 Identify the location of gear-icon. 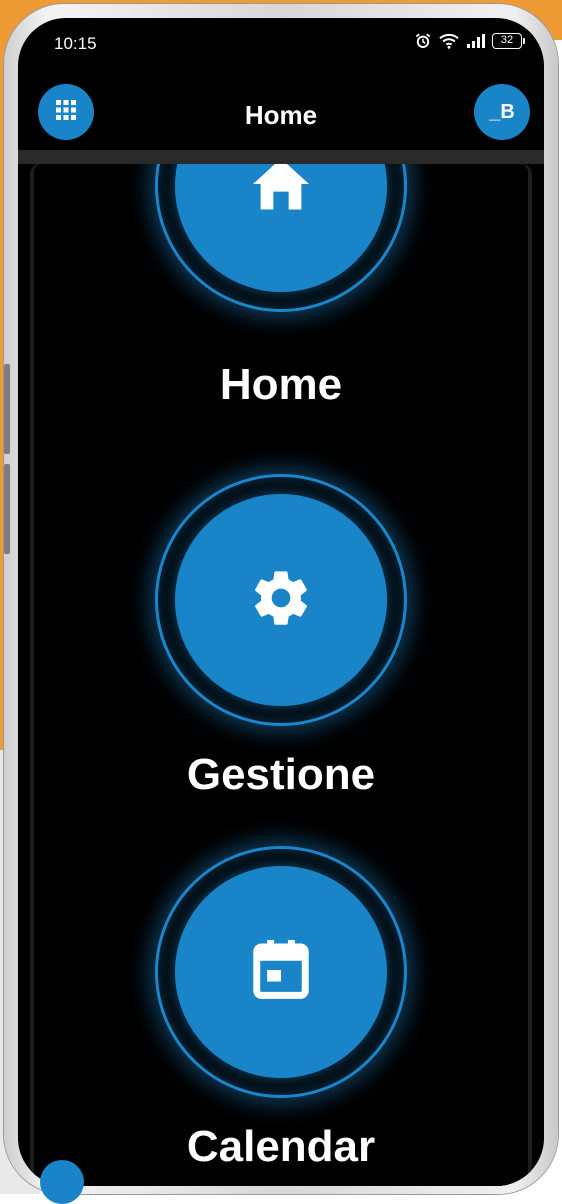
(281, 600).